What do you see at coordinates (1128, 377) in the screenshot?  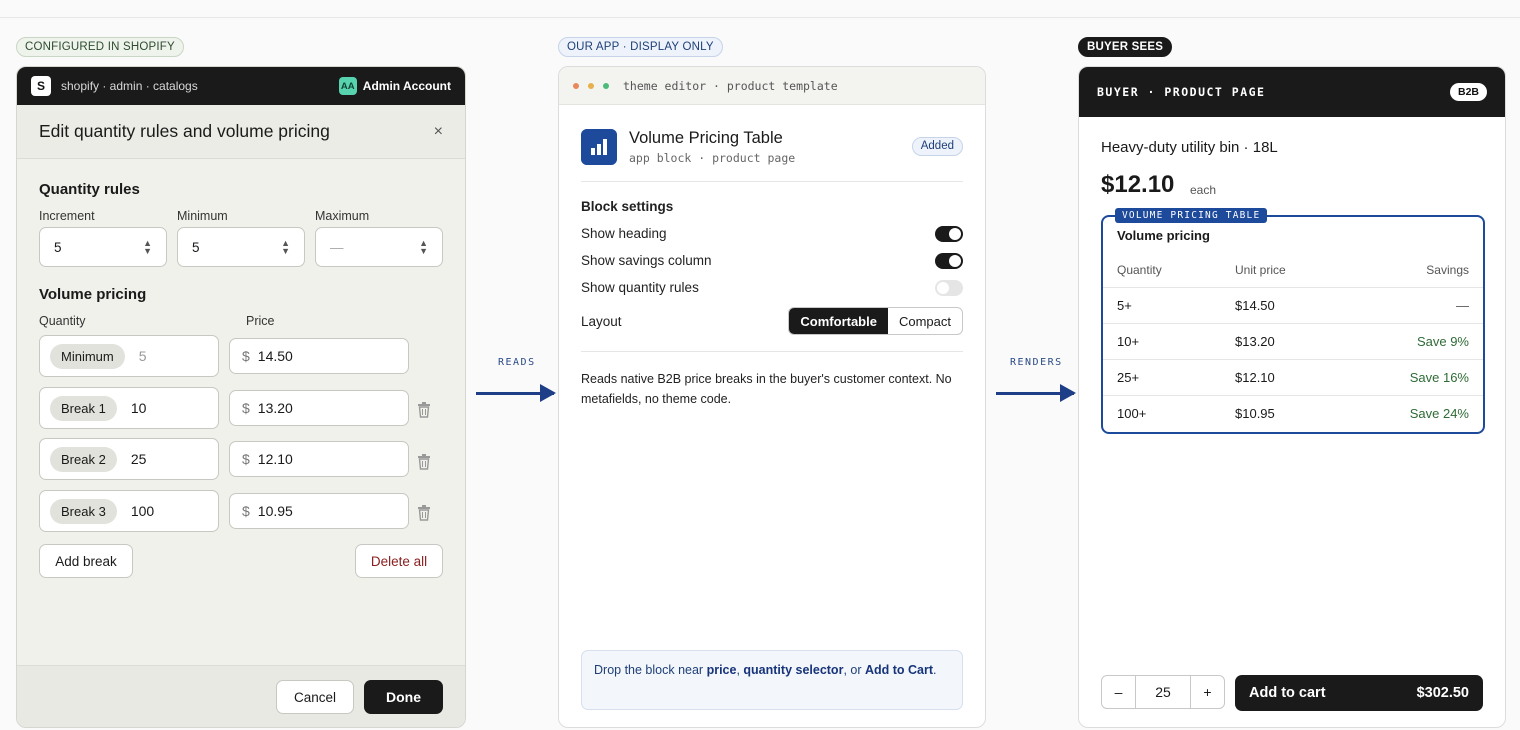 I see `row-quantity: 25+` at bounding box center [1128, 377].